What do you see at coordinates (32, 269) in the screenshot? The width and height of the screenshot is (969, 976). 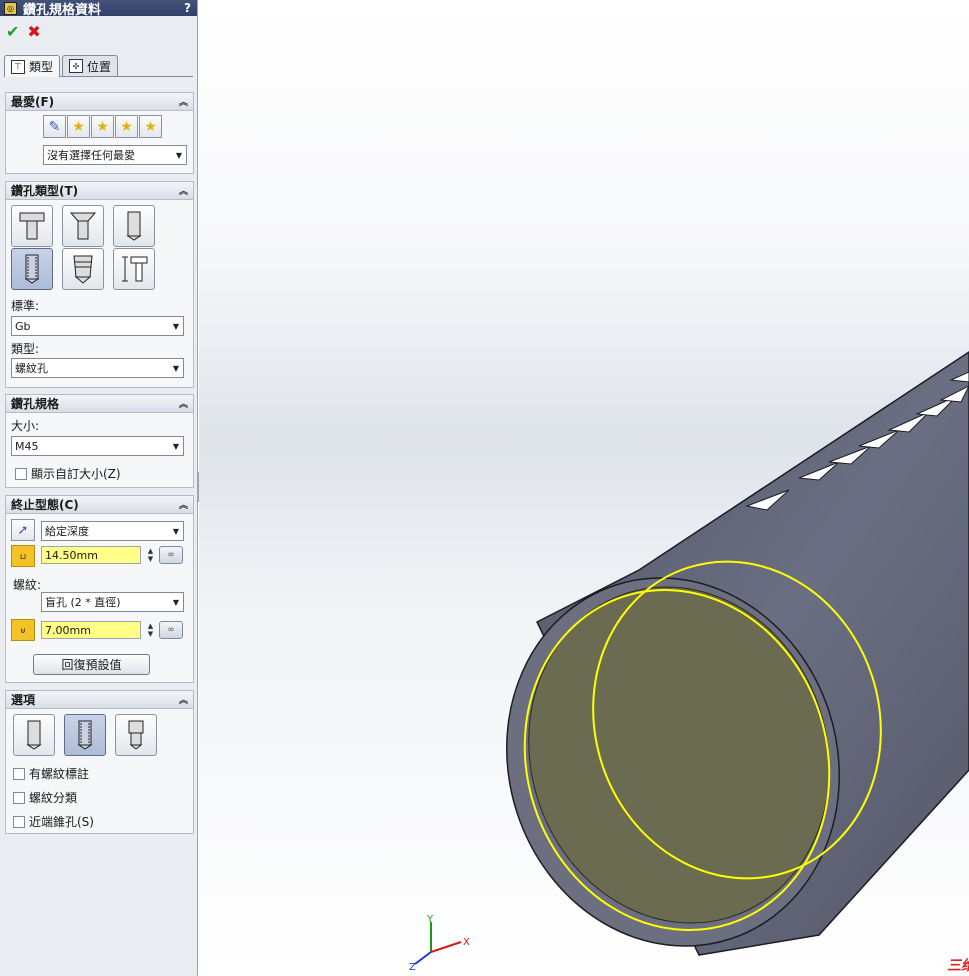 I see `tapped-hole-icon` at bounding box center [32, 269].